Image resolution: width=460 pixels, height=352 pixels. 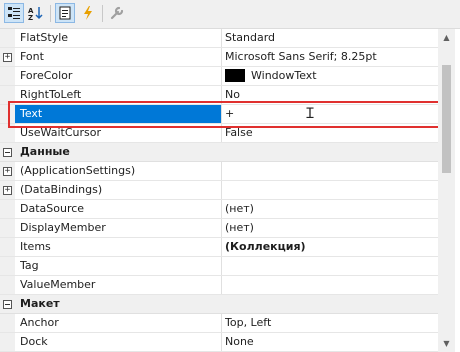 What do you see at coordinates (219, 342) in the screenshot?
I see `property-row: Dock None` at bounding box center [219, 342].